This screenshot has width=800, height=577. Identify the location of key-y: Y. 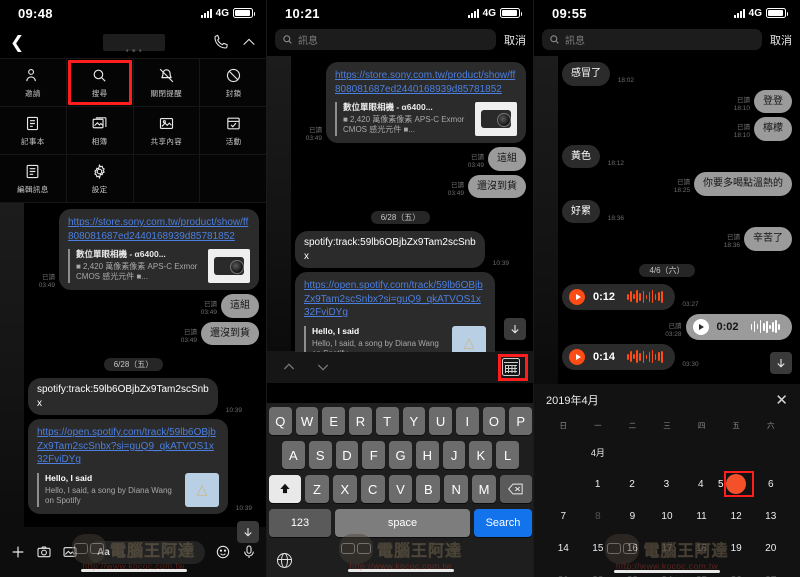
(414, 421).